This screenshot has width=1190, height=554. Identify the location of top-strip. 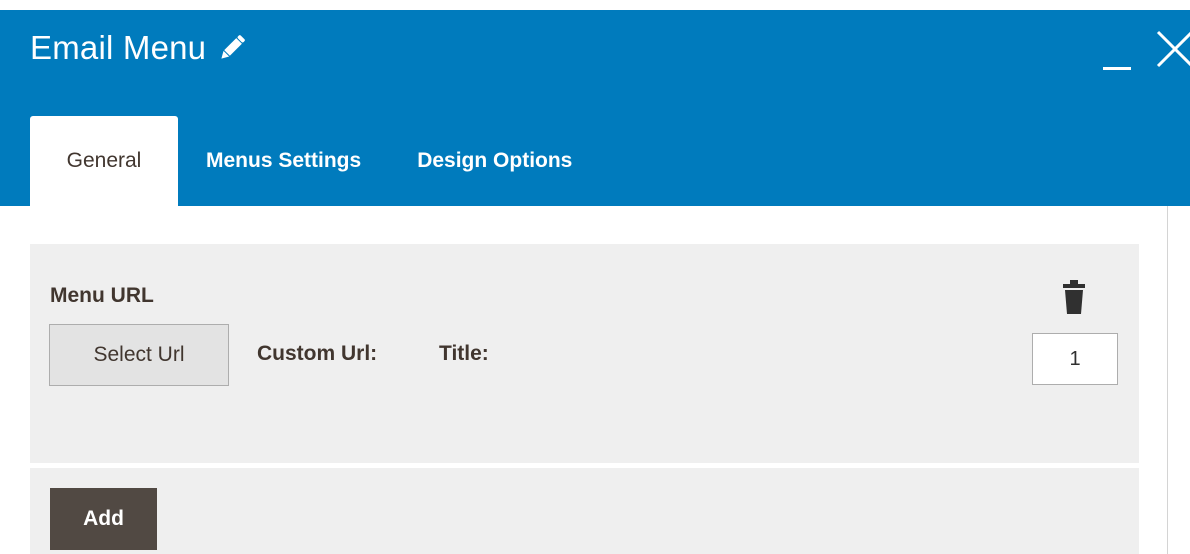
(595, 5).